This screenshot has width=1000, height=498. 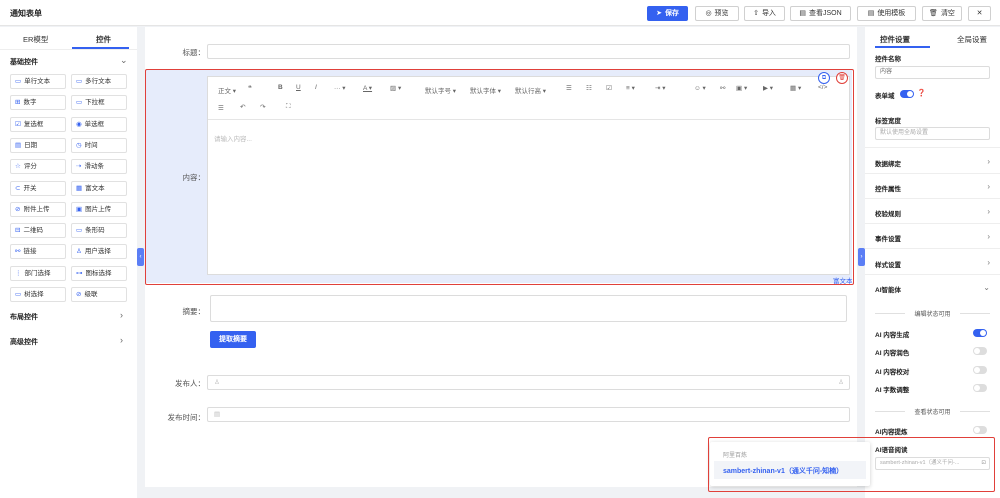 I want to click on clear-button: 🗑 清空, so click(x=942, y=13).